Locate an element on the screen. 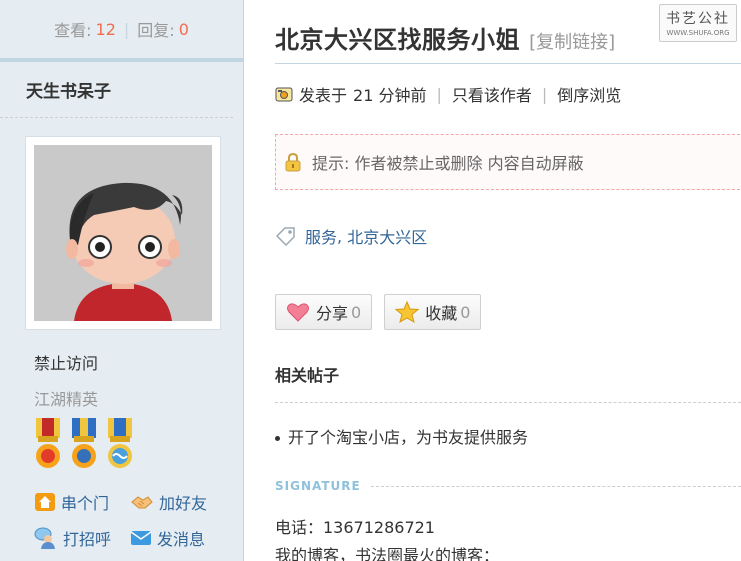  avatar-image is located at coordinates (123, 233).